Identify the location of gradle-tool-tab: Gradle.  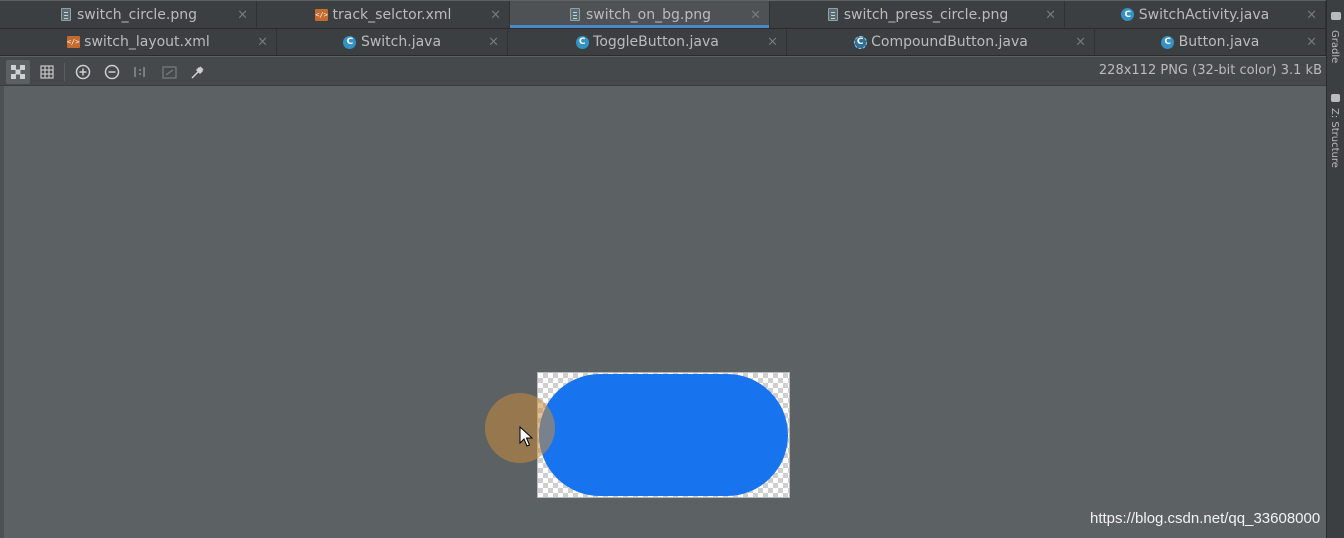
(1334, 46).